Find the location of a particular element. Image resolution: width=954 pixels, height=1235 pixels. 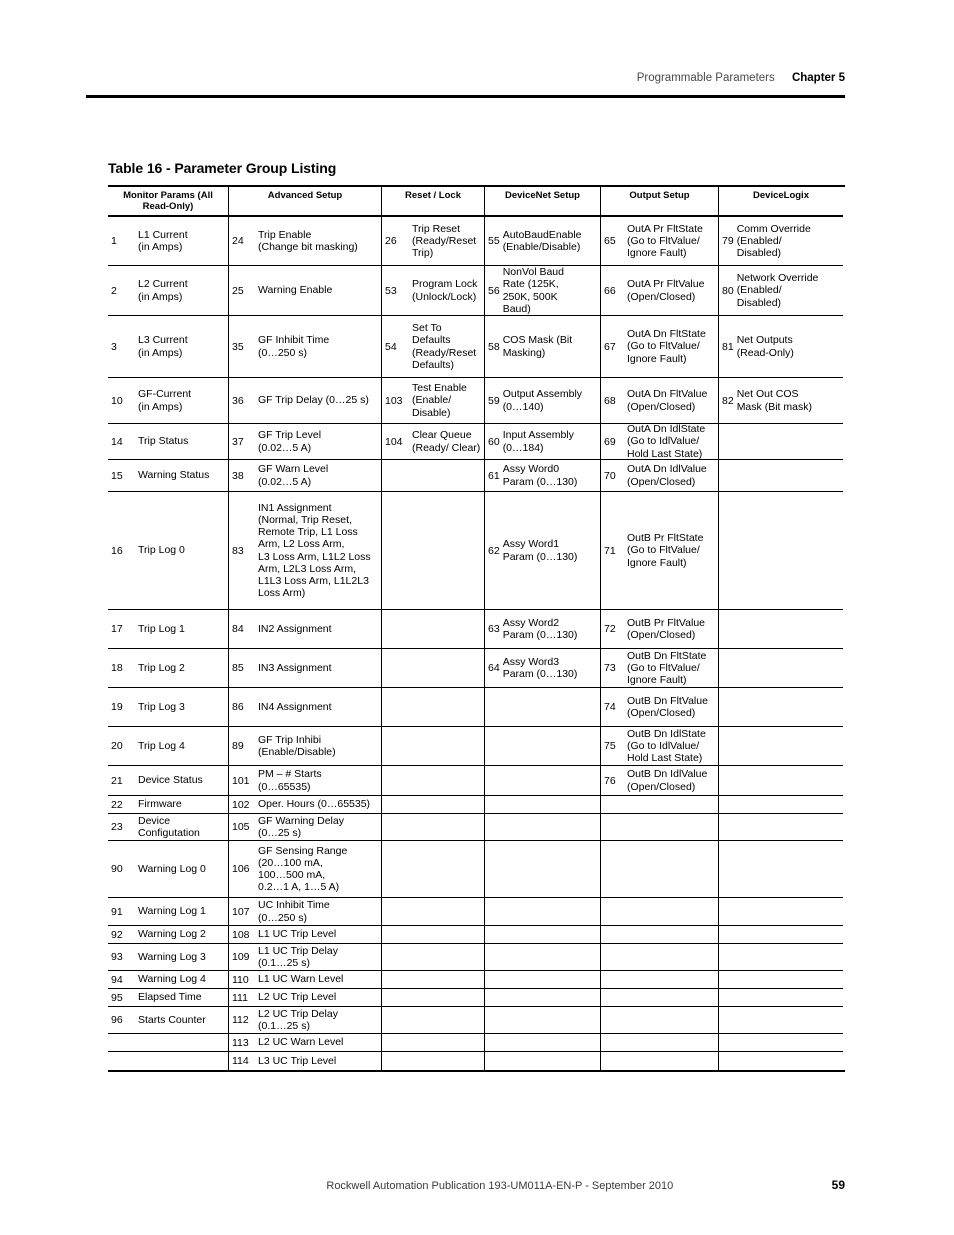

parameter-number: 25 is located at coordinates (238, 290).